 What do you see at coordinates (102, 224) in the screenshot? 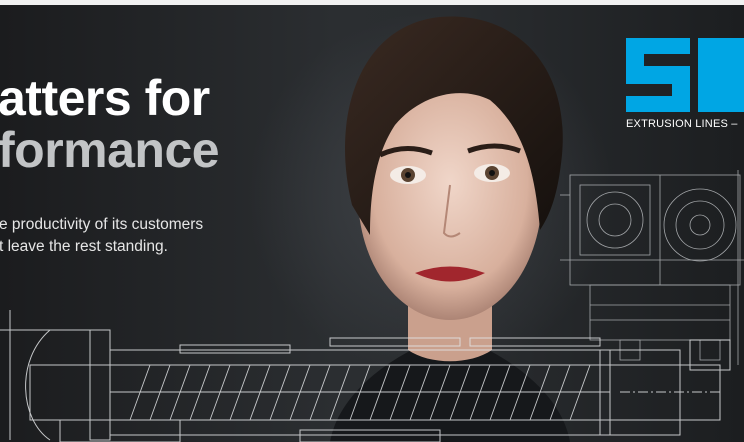
I see `subtext-line-1: e productivity of its customers` at bounding box center [102, 224].